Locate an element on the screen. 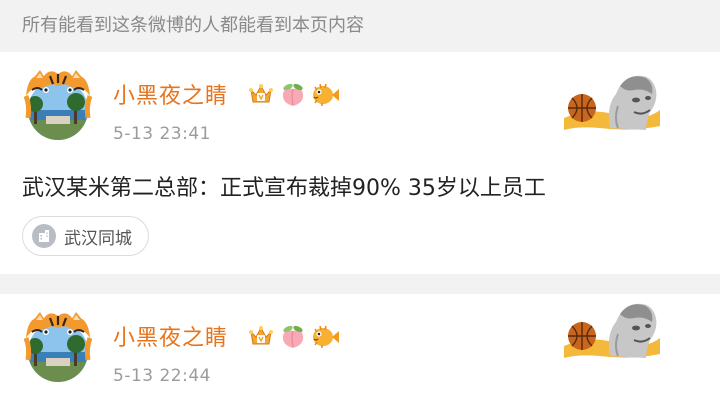  post-text: 武汉某米第二总部：正式宣布裁掉90% 35岁以上员工 is located at coordinates (284, 186).